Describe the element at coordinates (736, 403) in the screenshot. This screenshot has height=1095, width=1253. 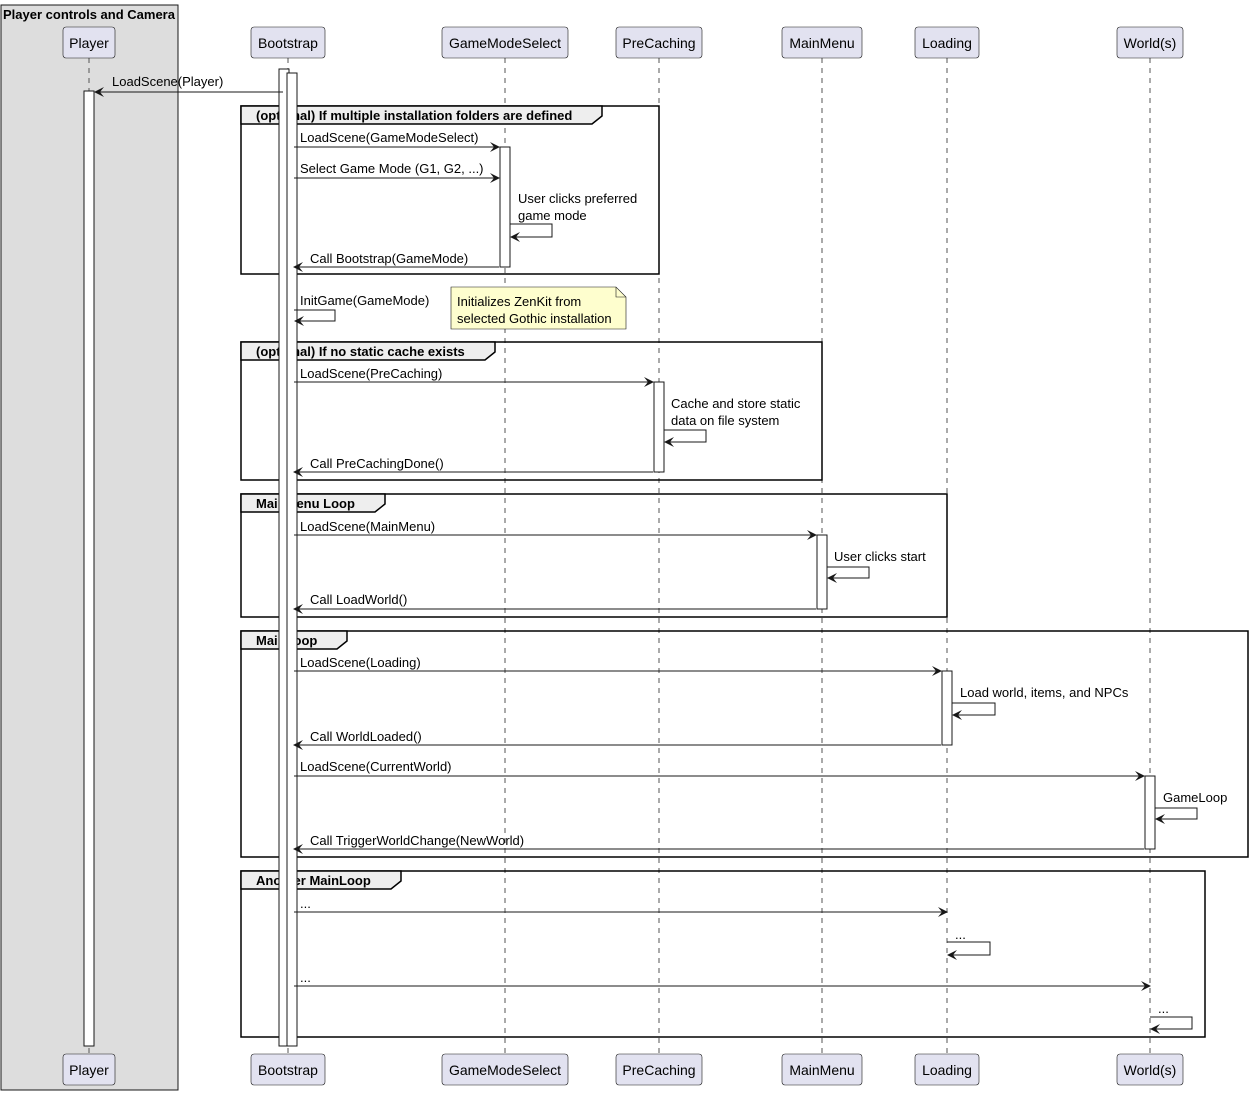
I see `message-m8-label-1: Cache and store static` at that location.